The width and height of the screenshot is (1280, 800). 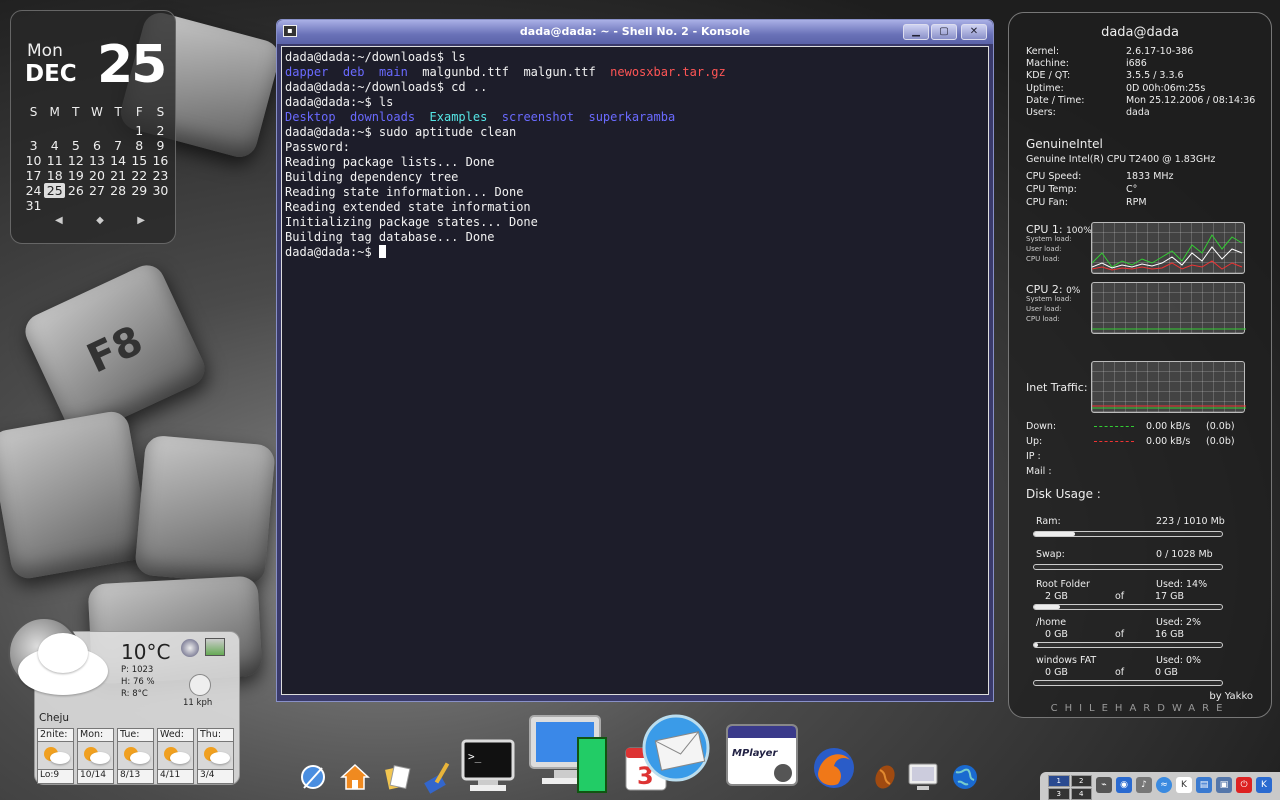 What do you see at coordinates (1124, 785) in the screenshot?
I see `network-icon: ◉` at bounding box center [1124, 785].